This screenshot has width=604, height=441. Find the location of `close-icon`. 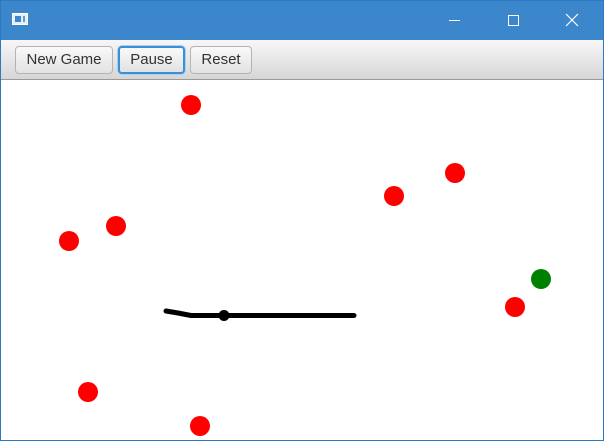

close-icon is located at coordinates (572, 20).